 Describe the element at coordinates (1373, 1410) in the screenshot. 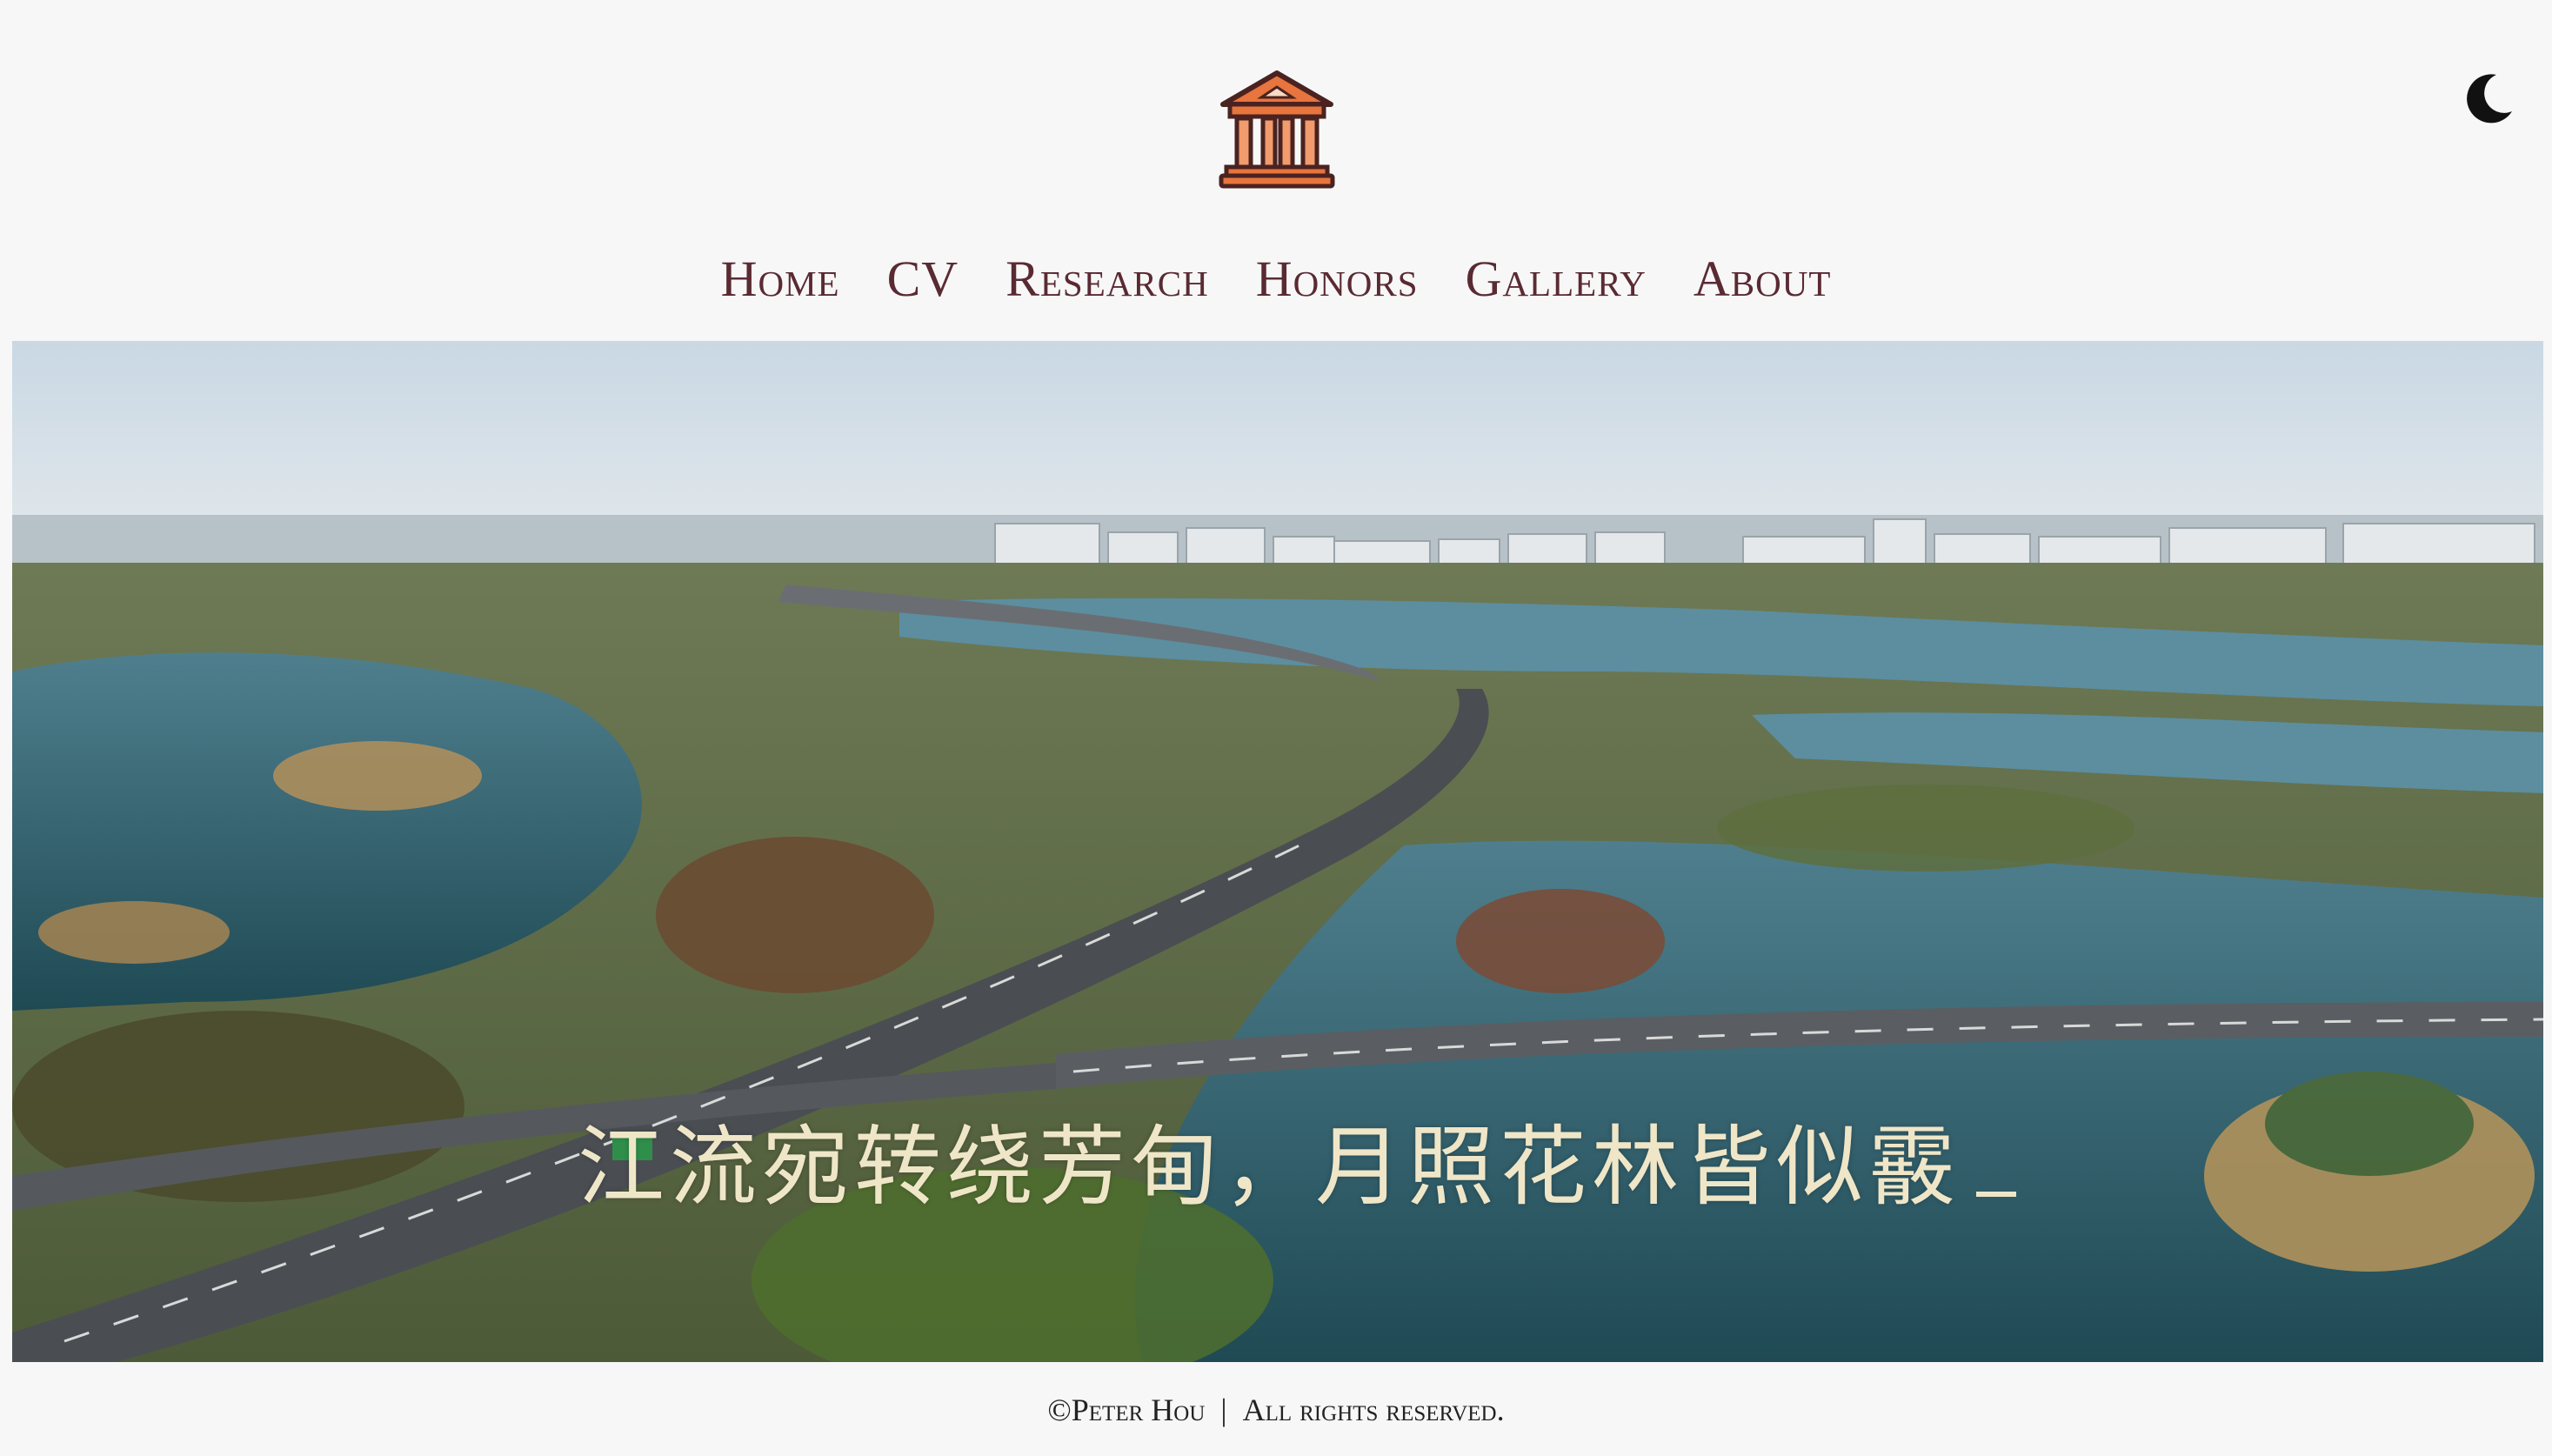

I see `footer-rights: All rights reserved.` at that location.